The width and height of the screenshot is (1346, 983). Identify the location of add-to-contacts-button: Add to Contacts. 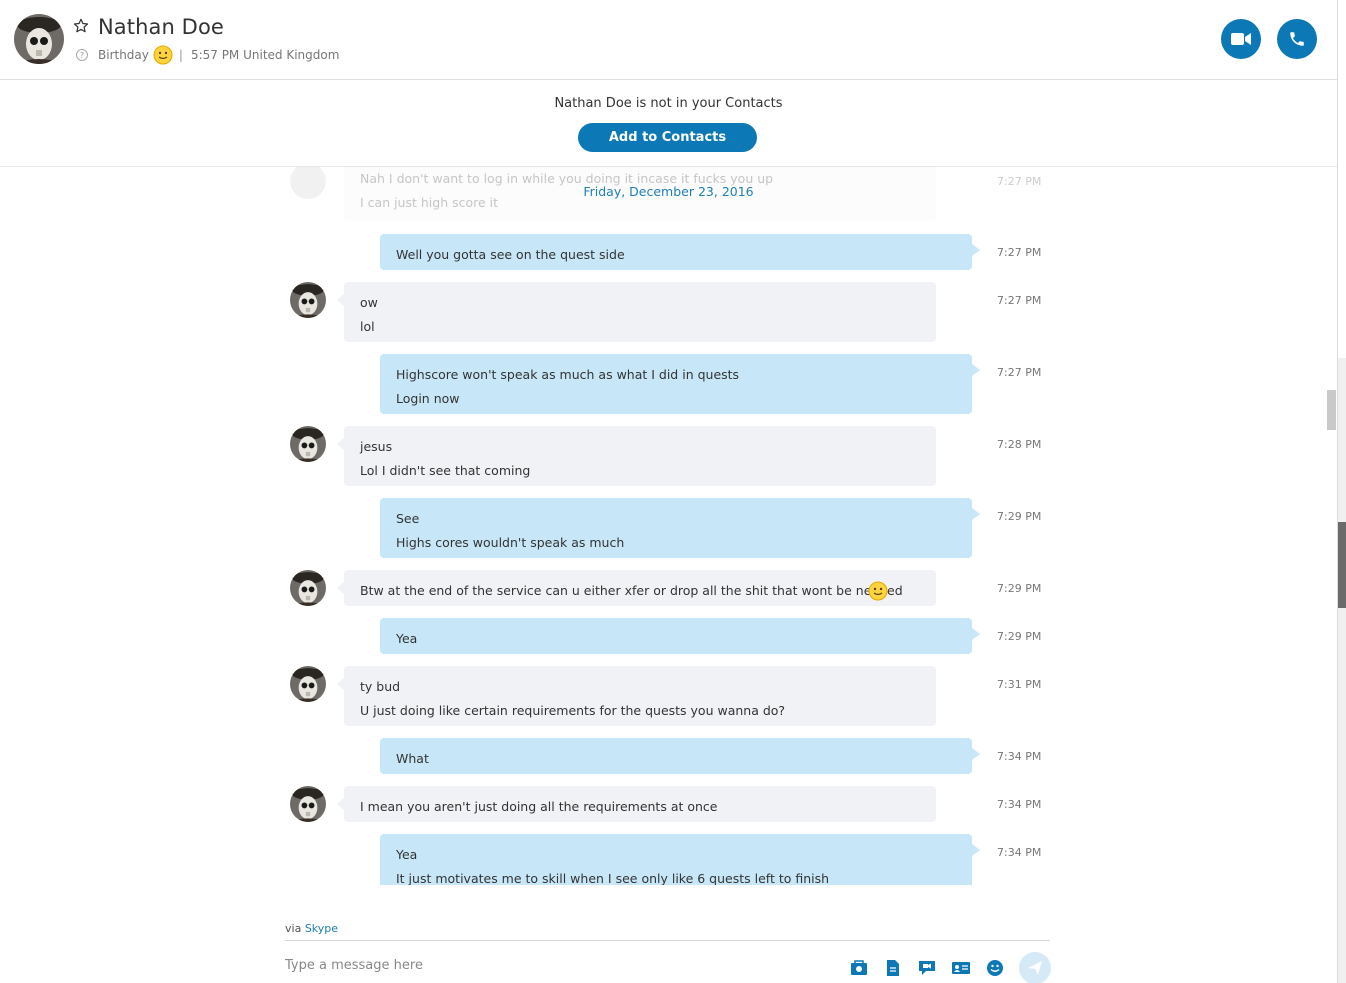
(667, 137).